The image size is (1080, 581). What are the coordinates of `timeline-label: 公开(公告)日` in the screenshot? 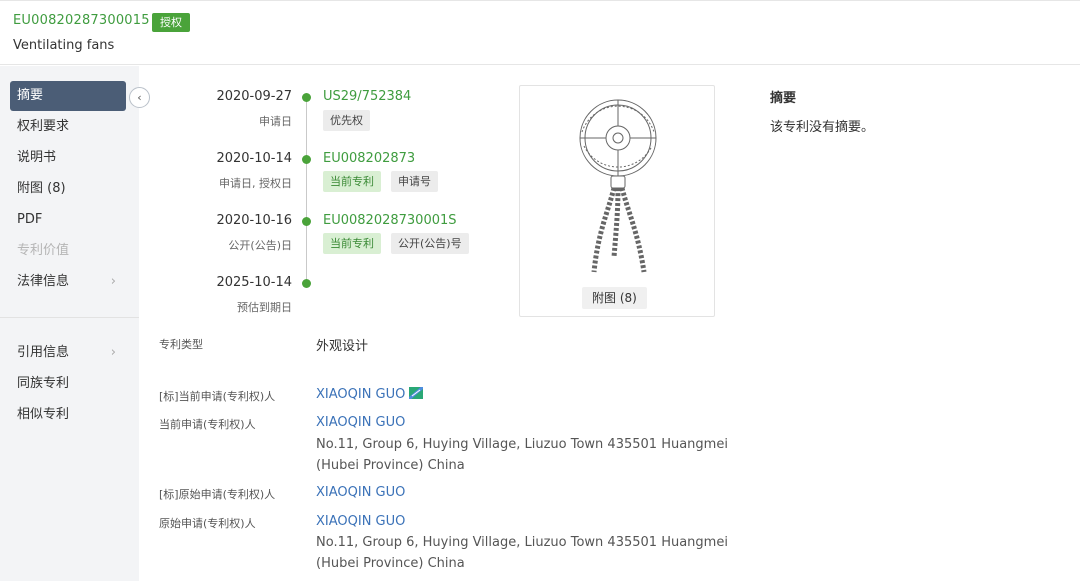 It's located at (260, 245).